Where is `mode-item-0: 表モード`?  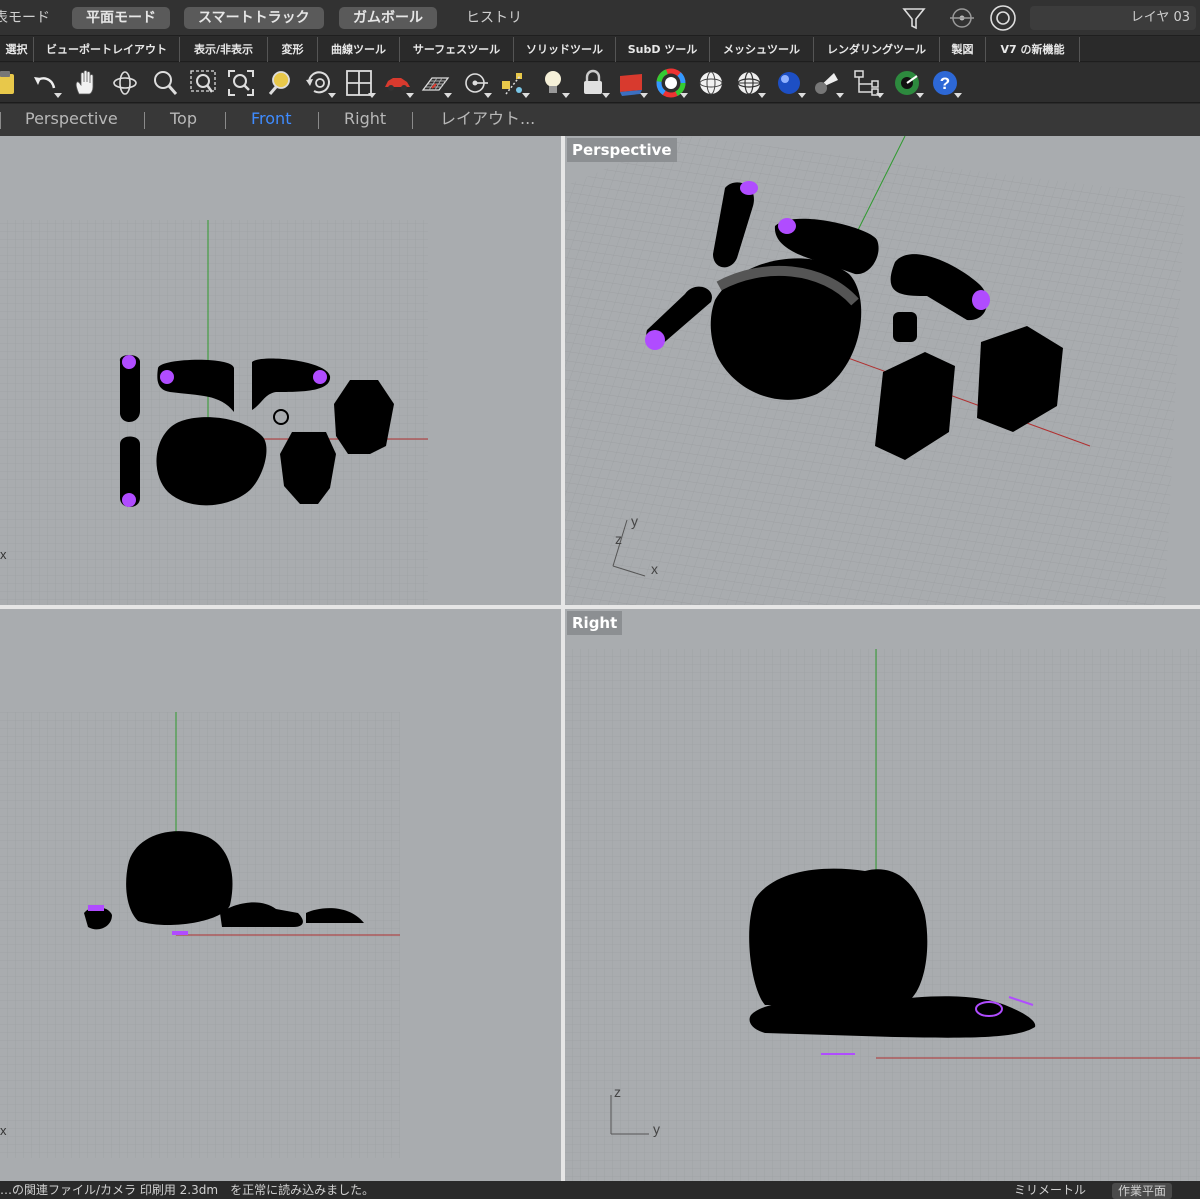 mode-item-0: 表モード is located at coordinates (25, 18).